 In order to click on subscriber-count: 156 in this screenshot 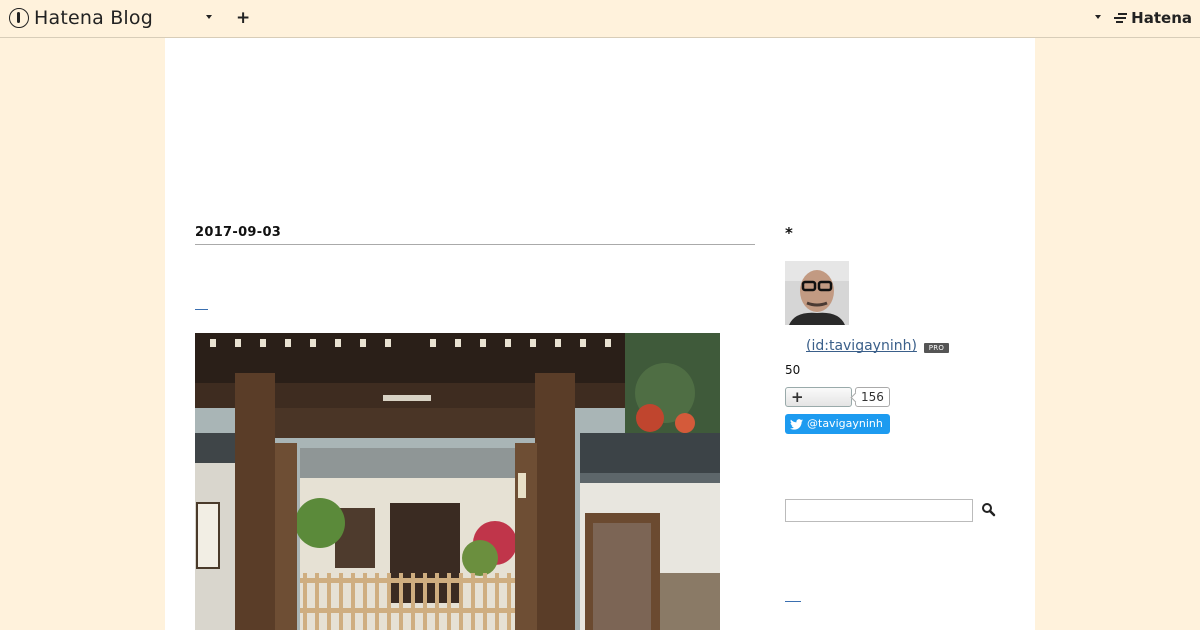, I will do `click(872, 397)`.